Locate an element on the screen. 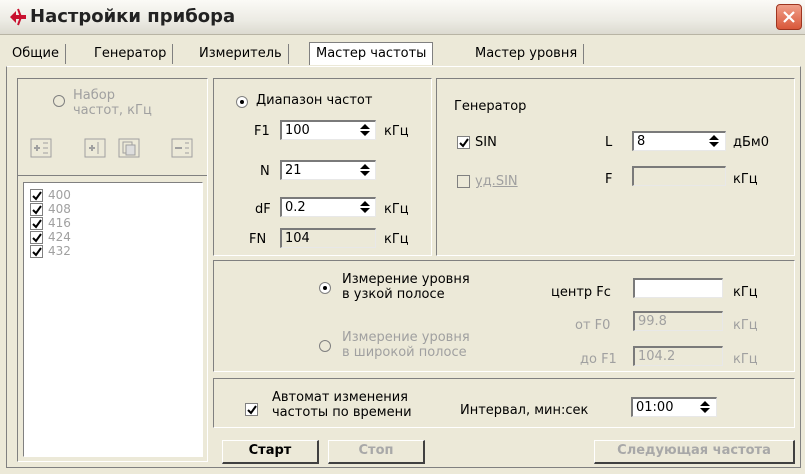  window-title: Настройки прибора is located at coordinates (133, 16).